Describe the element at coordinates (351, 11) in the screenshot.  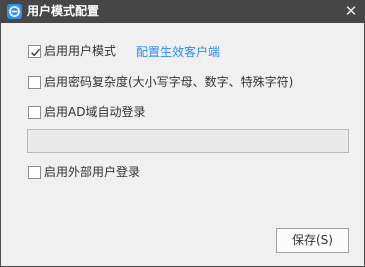
I see `close-icon: ✕` at that location.